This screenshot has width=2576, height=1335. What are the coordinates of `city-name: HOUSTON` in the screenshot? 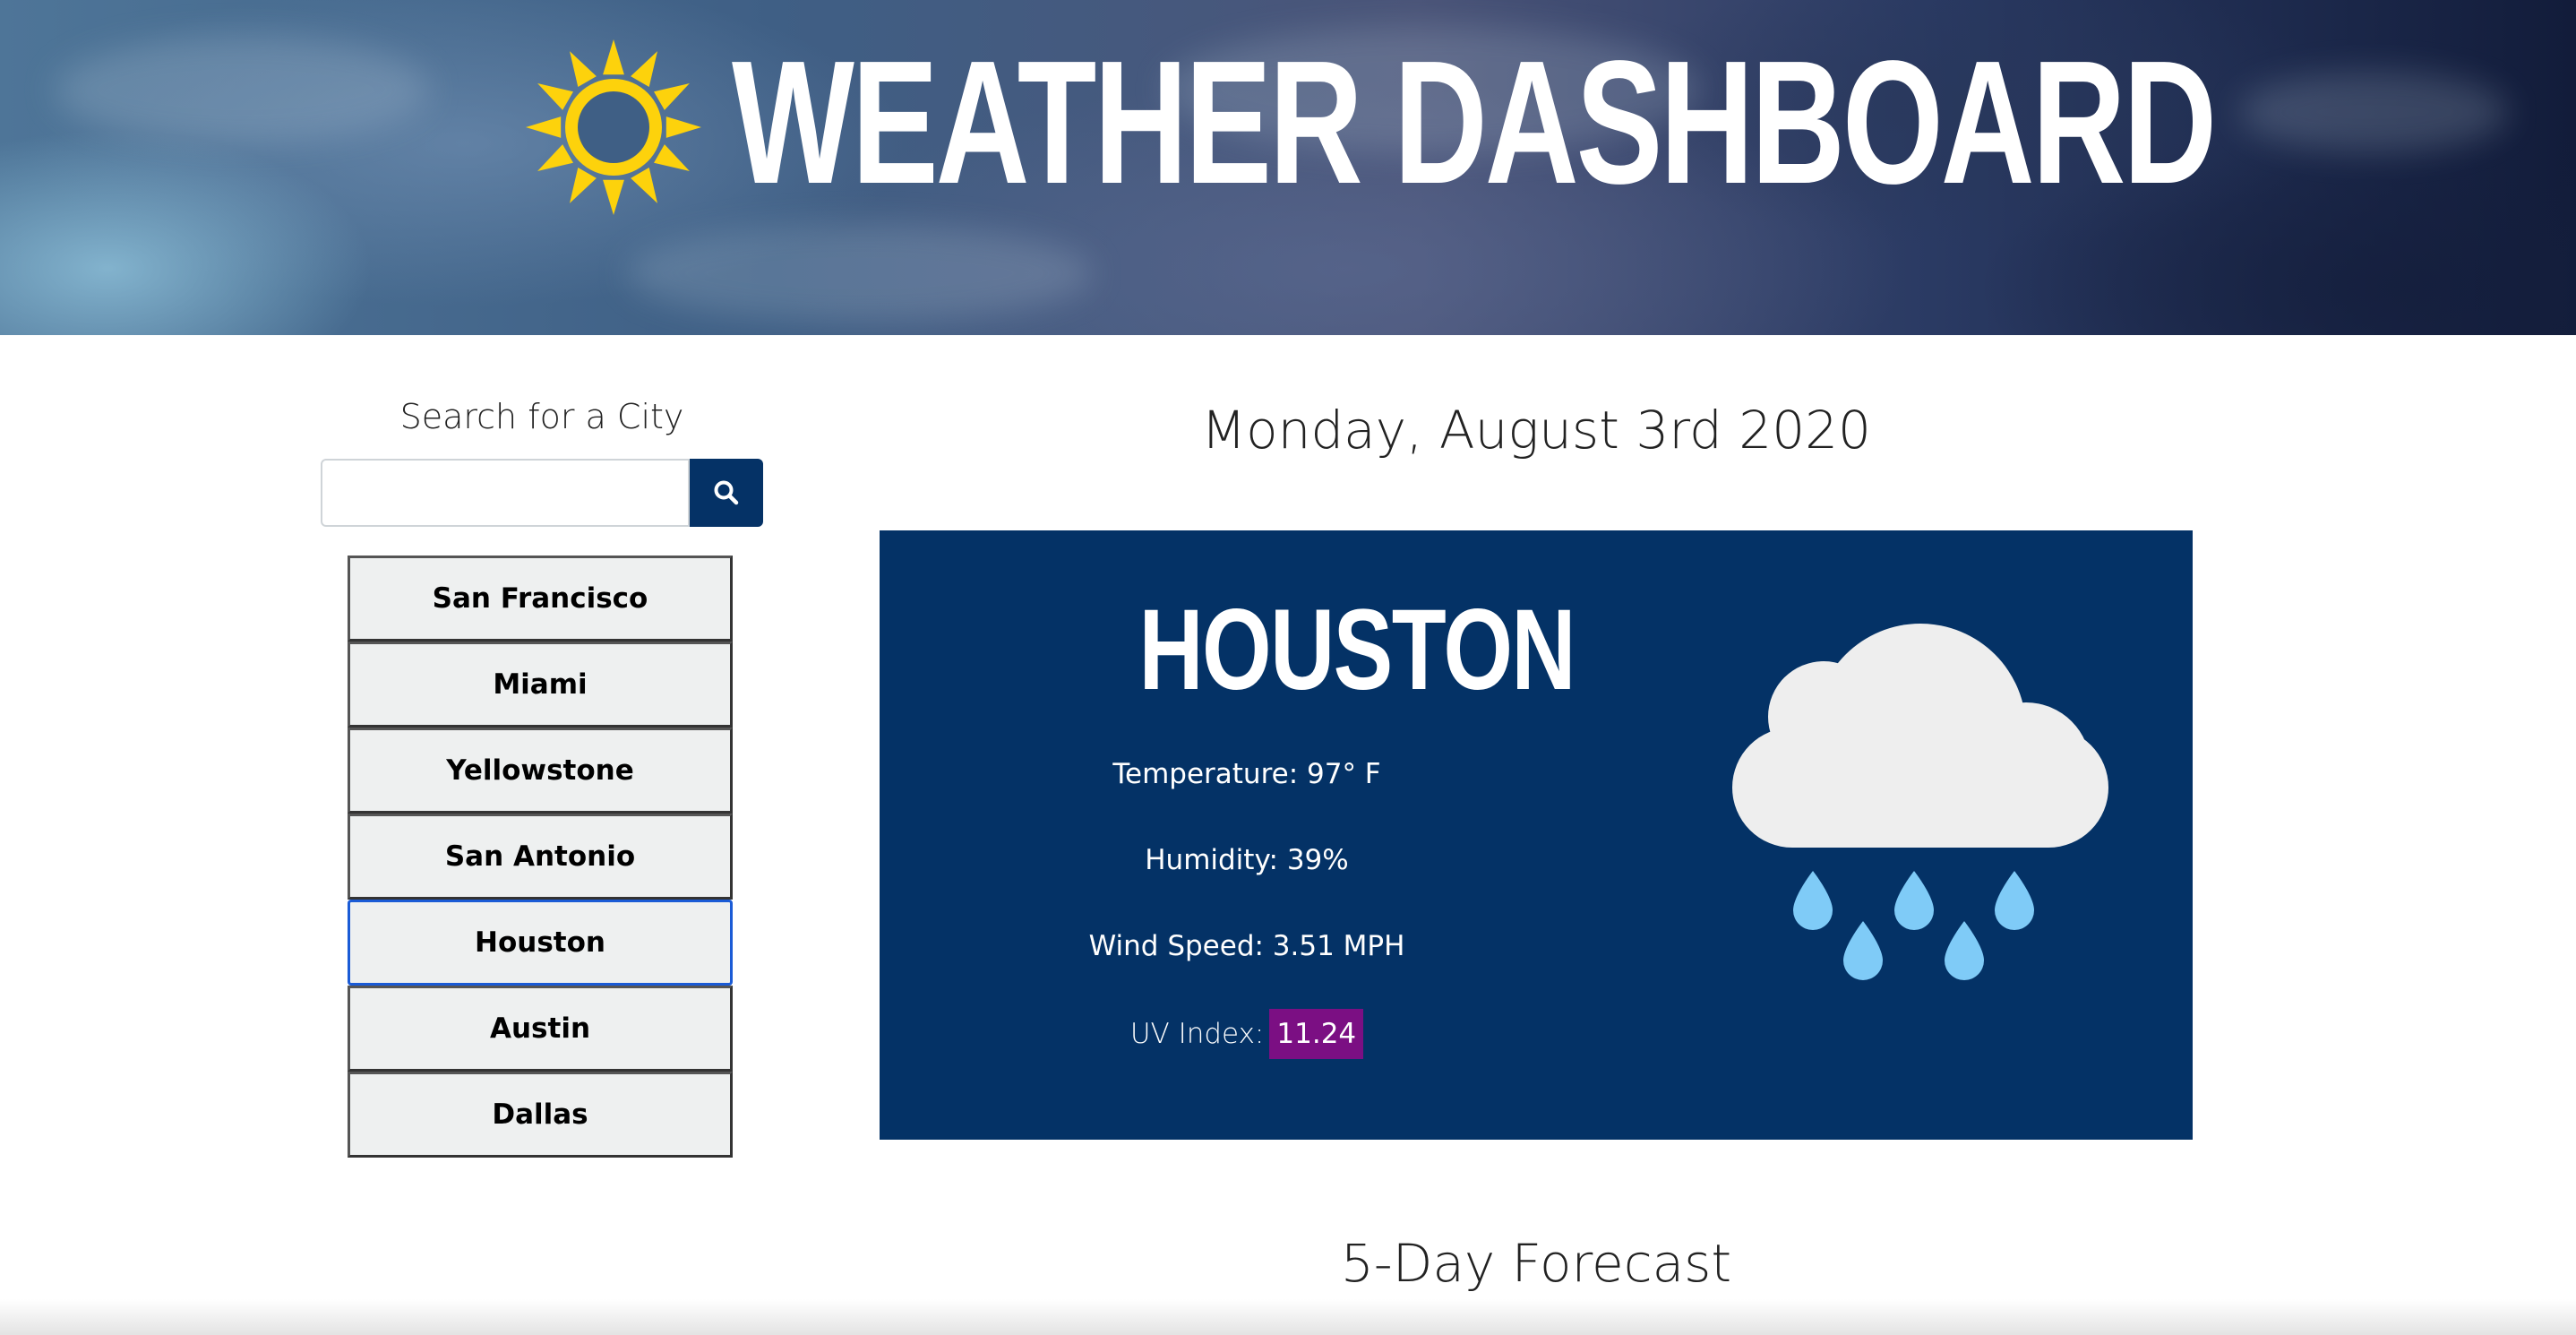 It's located at (1357, 650).